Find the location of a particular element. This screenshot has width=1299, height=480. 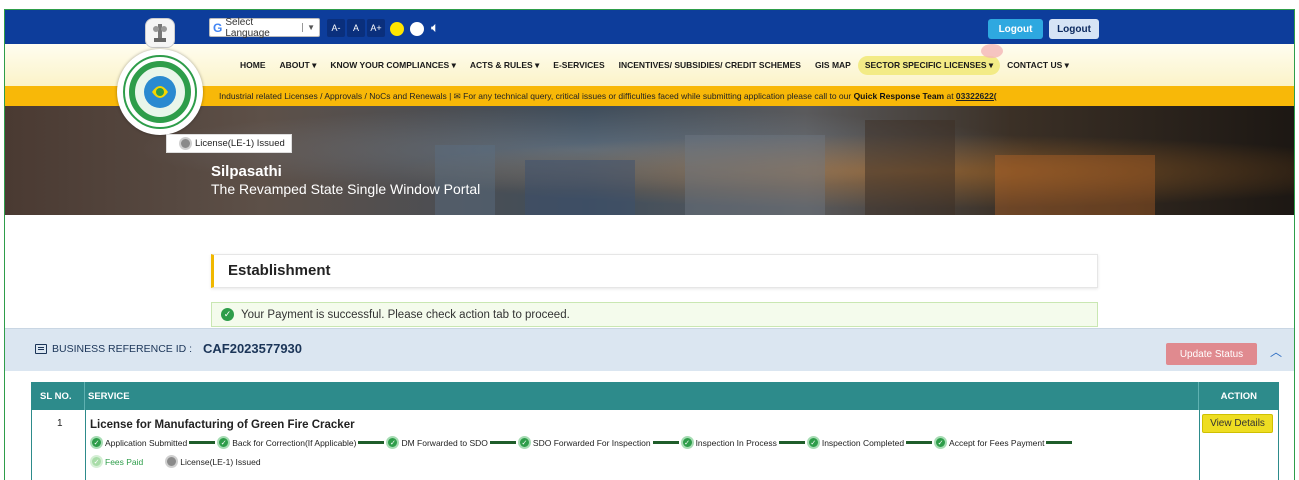

row-sl-no: 1 is located at coordinates (60, 423).